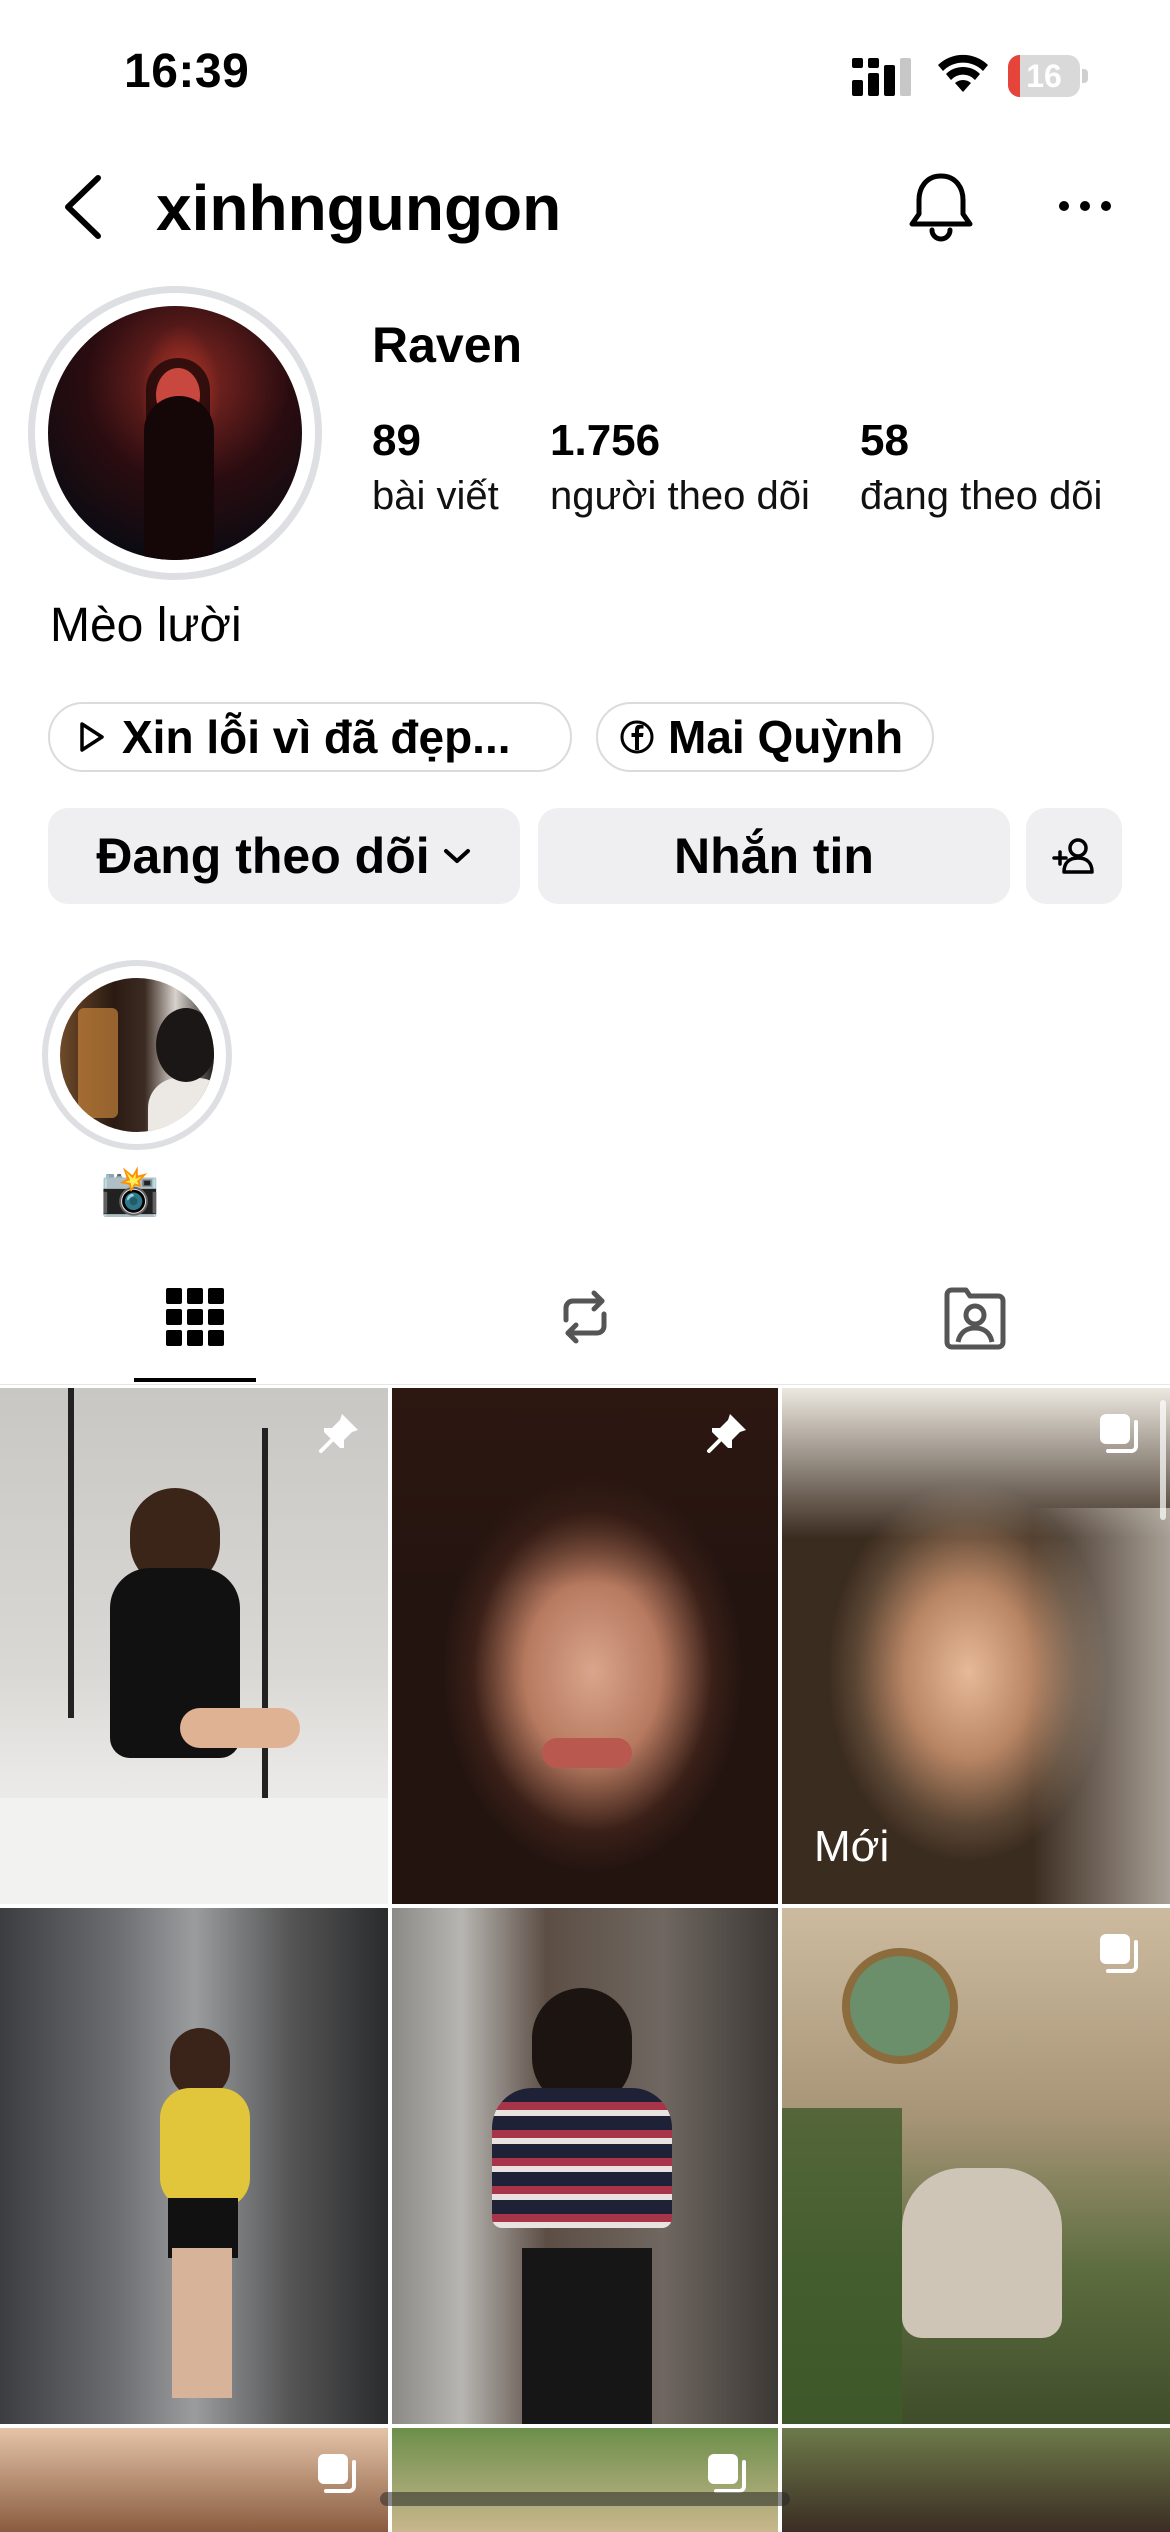  Describe the element at coordinates (1163, 1460) in the screenshot. I see `scroll-indicator` at that location.